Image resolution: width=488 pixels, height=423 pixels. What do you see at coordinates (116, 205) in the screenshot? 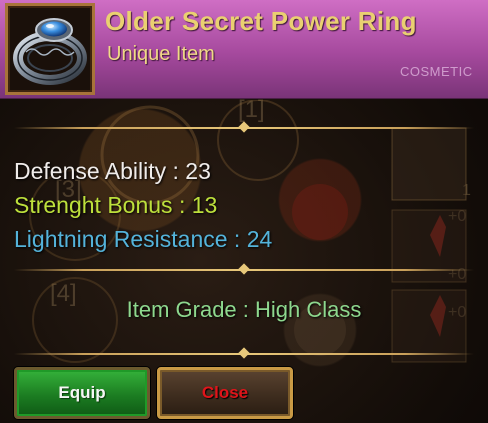
I see `stat-strength-bonus: Strenght Bonus : 13` at bounding box center [116, 205].